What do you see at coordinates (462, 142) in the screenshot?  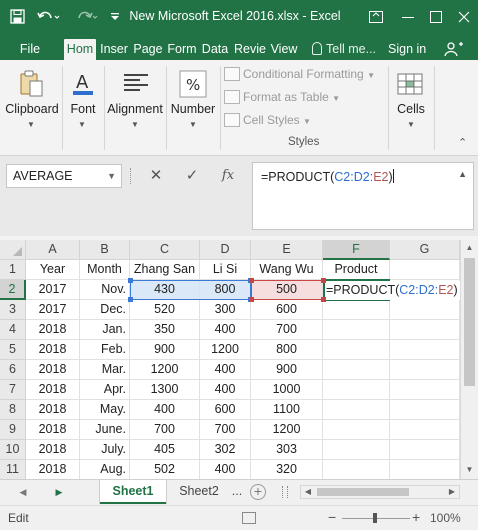 I see `collapse-ribbon-icon: ⌃` at bounding box center [462, 142].